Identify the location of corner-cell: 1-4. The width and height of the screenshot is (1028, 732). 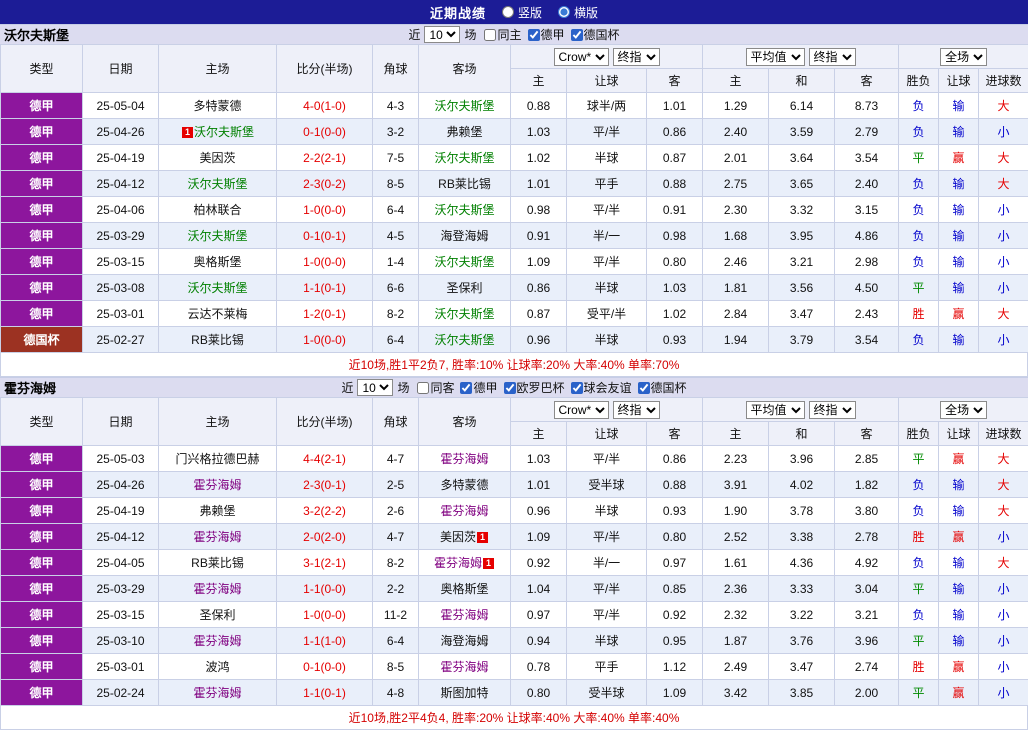
(395, 261).